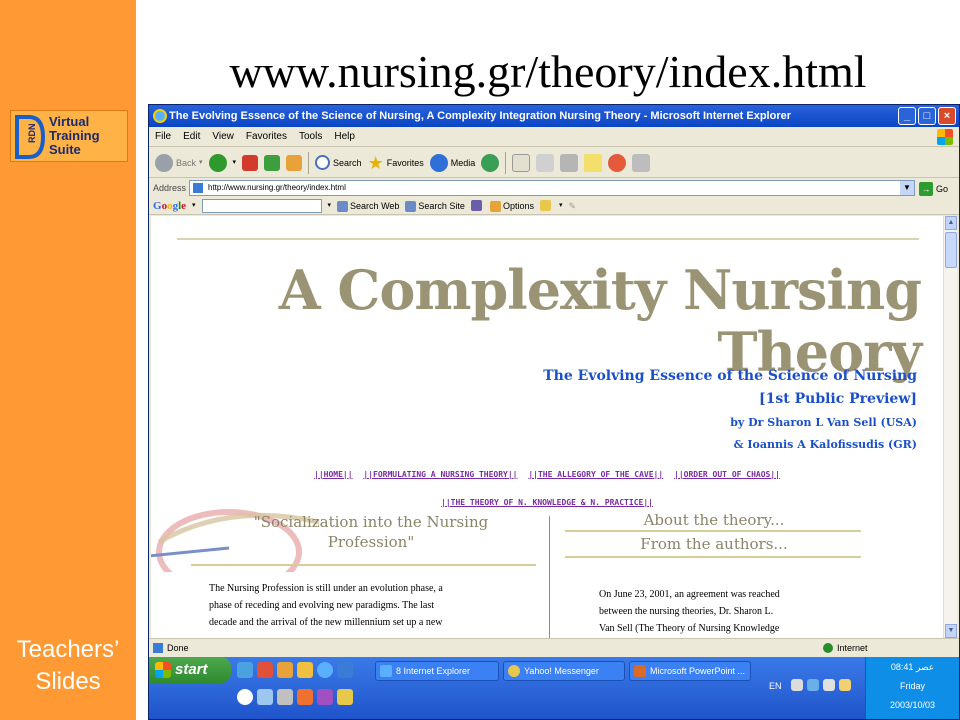  Describe the element at coordinates (164, 162) in the screenshot. I see `back-arrow-icon` at that location.